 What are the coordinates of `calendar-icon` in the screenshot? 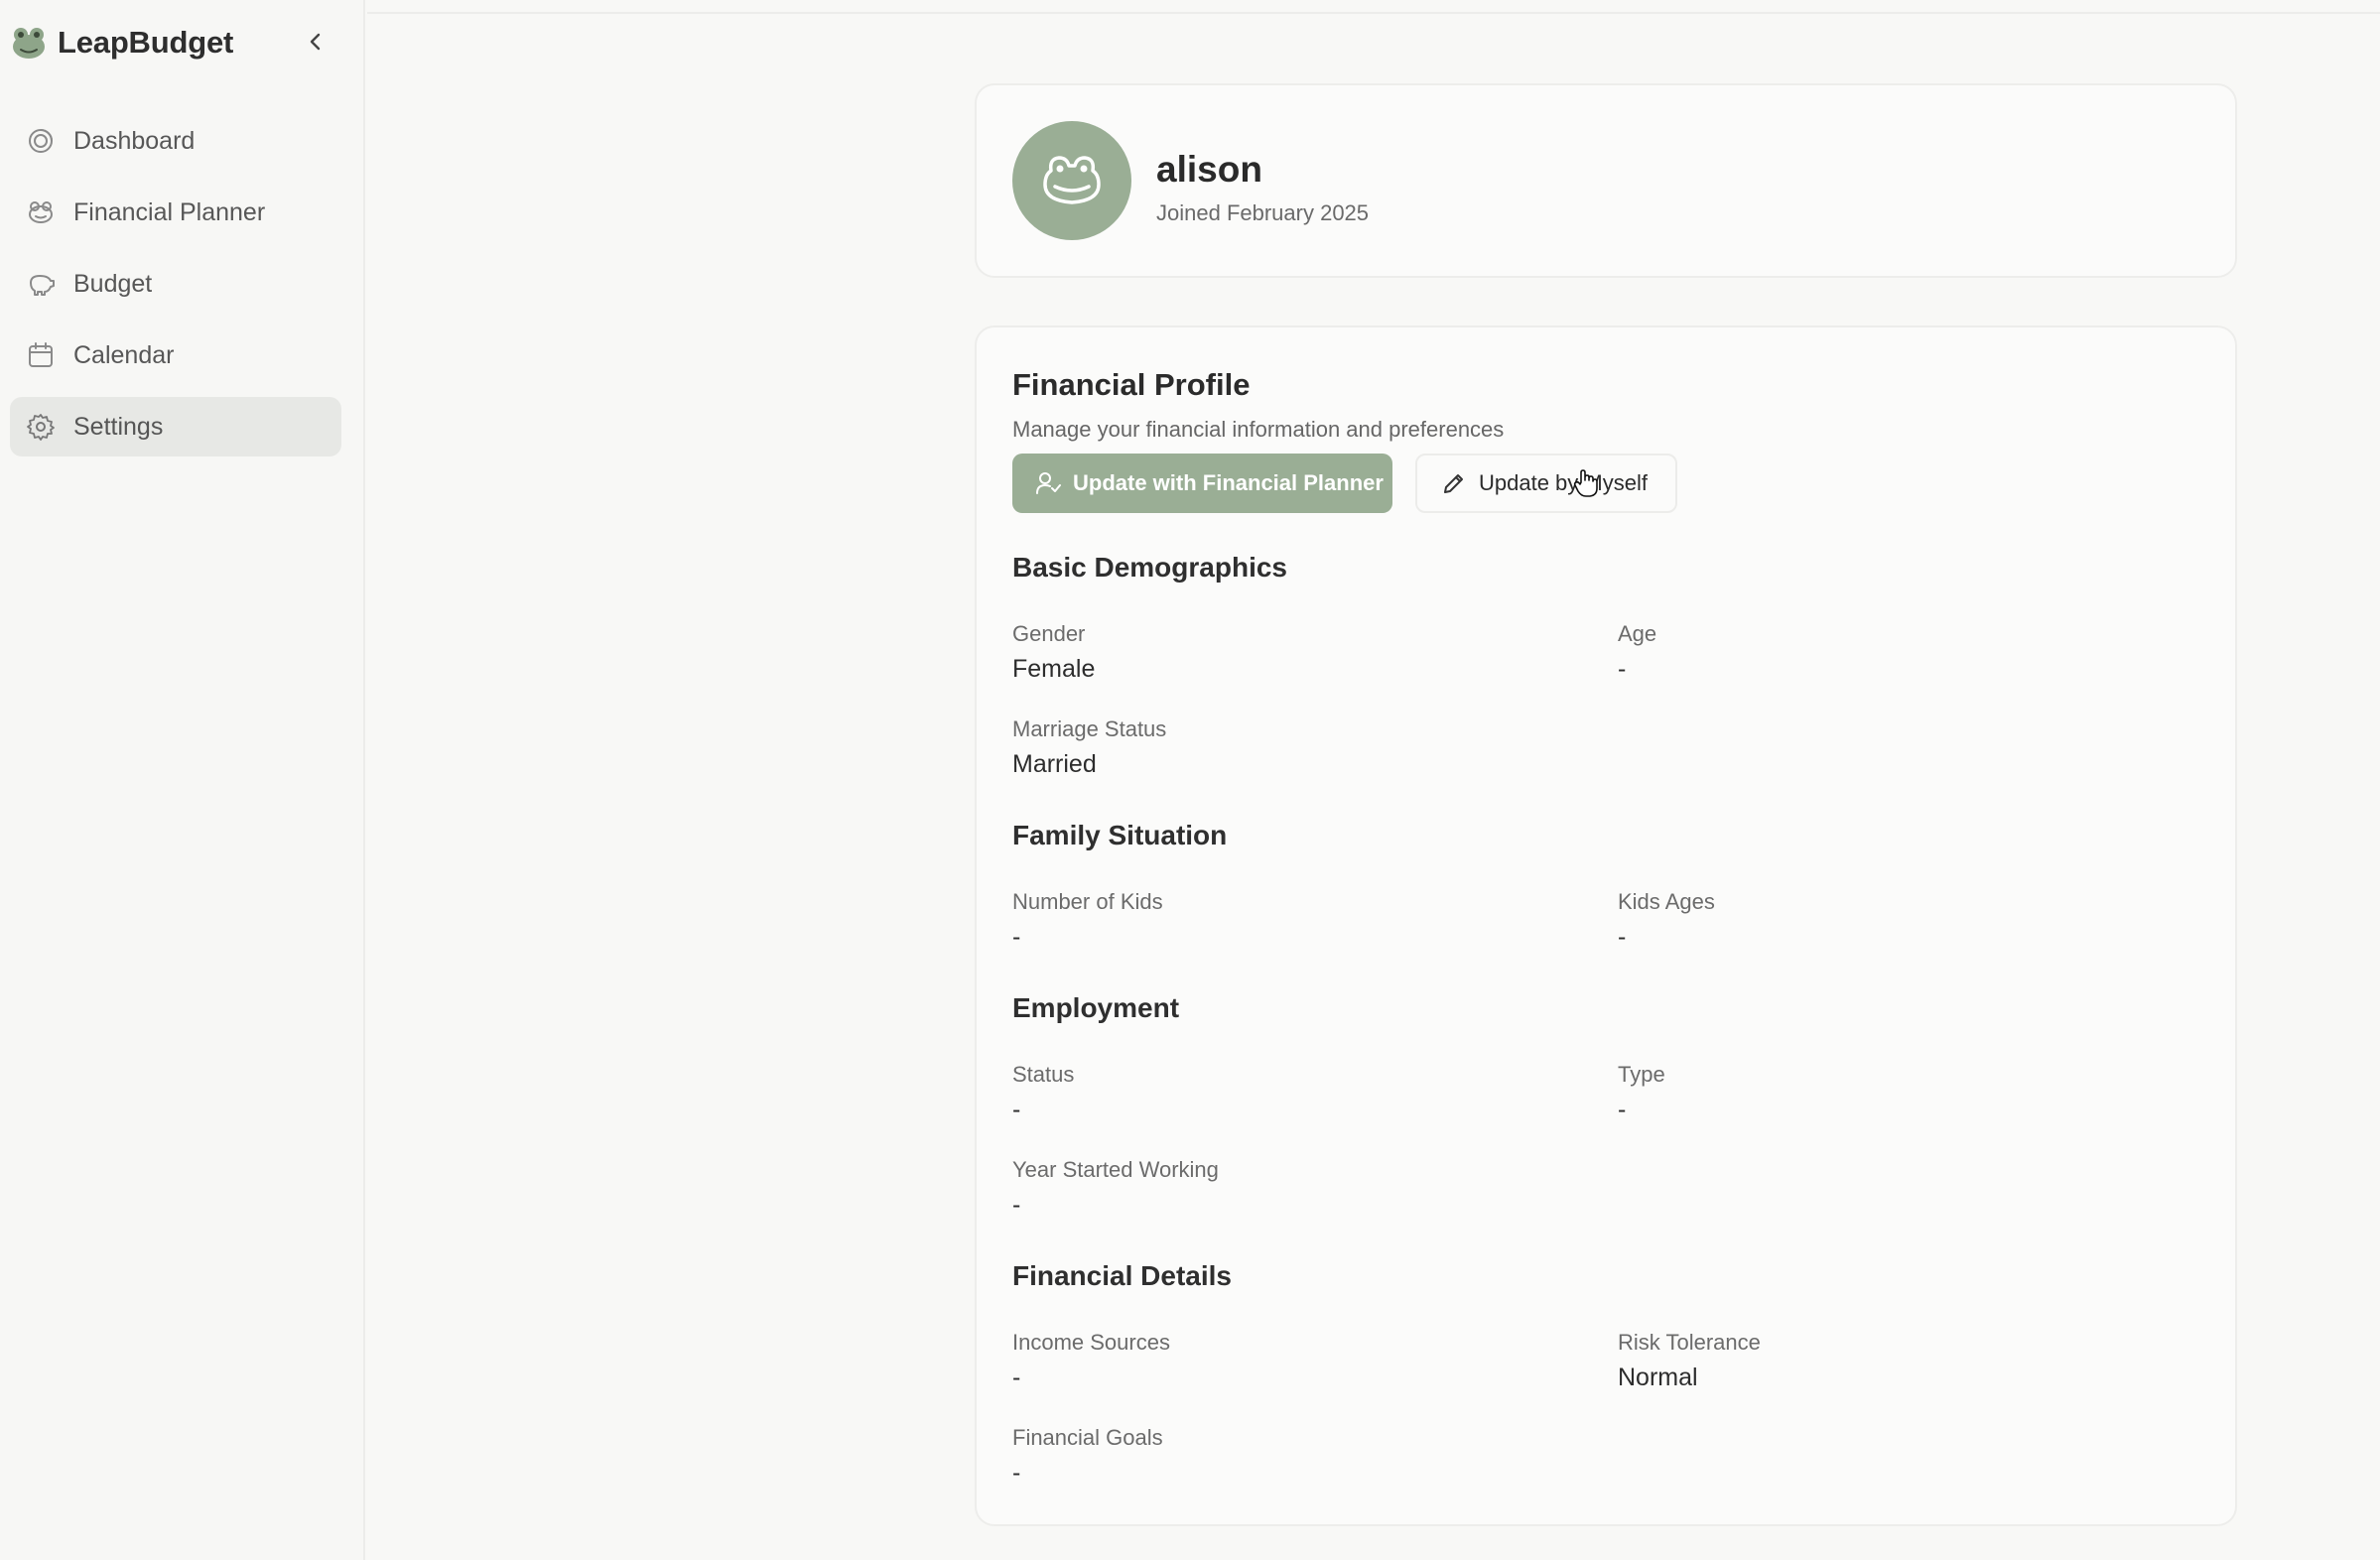 It's located at (41, 354).